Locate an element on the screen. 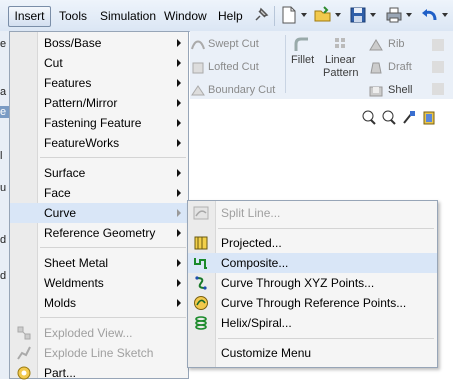  menu-item-label: Surface is located at coordinates (65, 173).